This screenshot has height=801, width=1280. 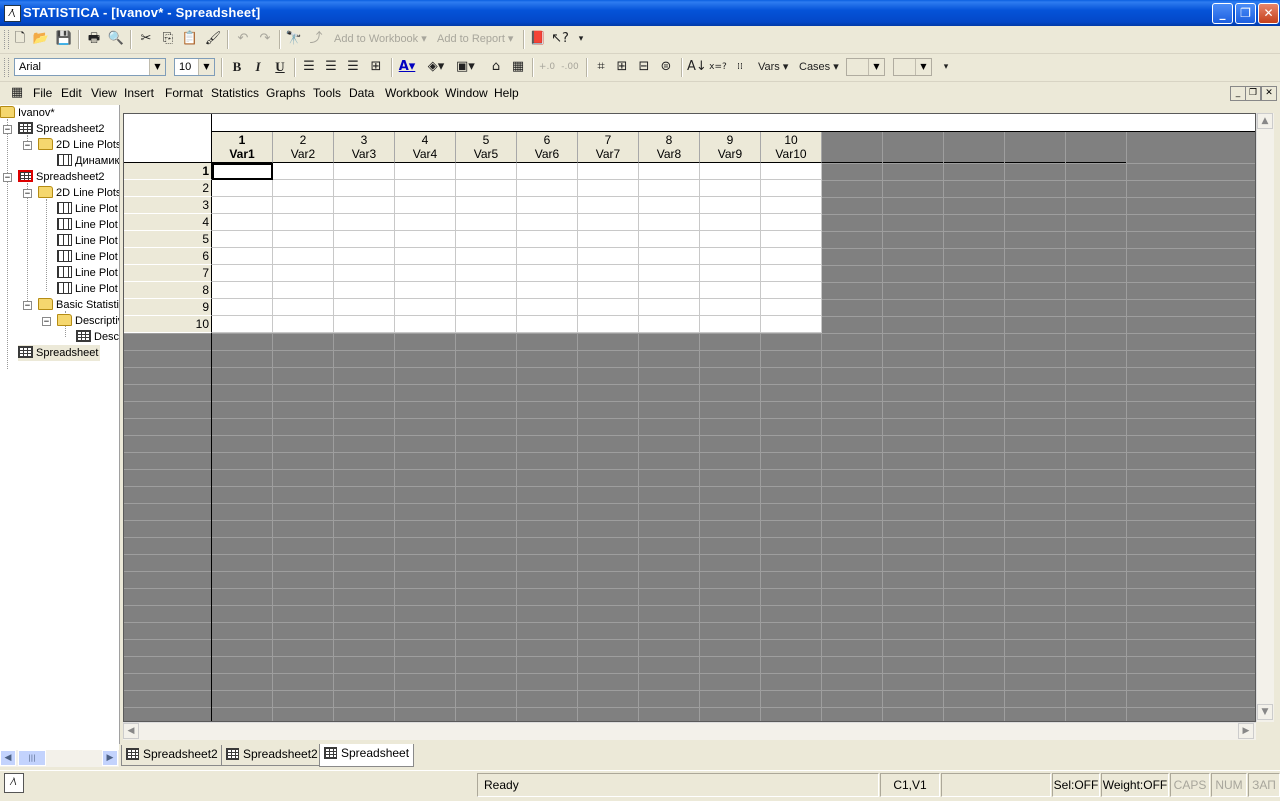 I want to click on add-to-report-button: Add to Report ▾, so click(x=475, y=38).